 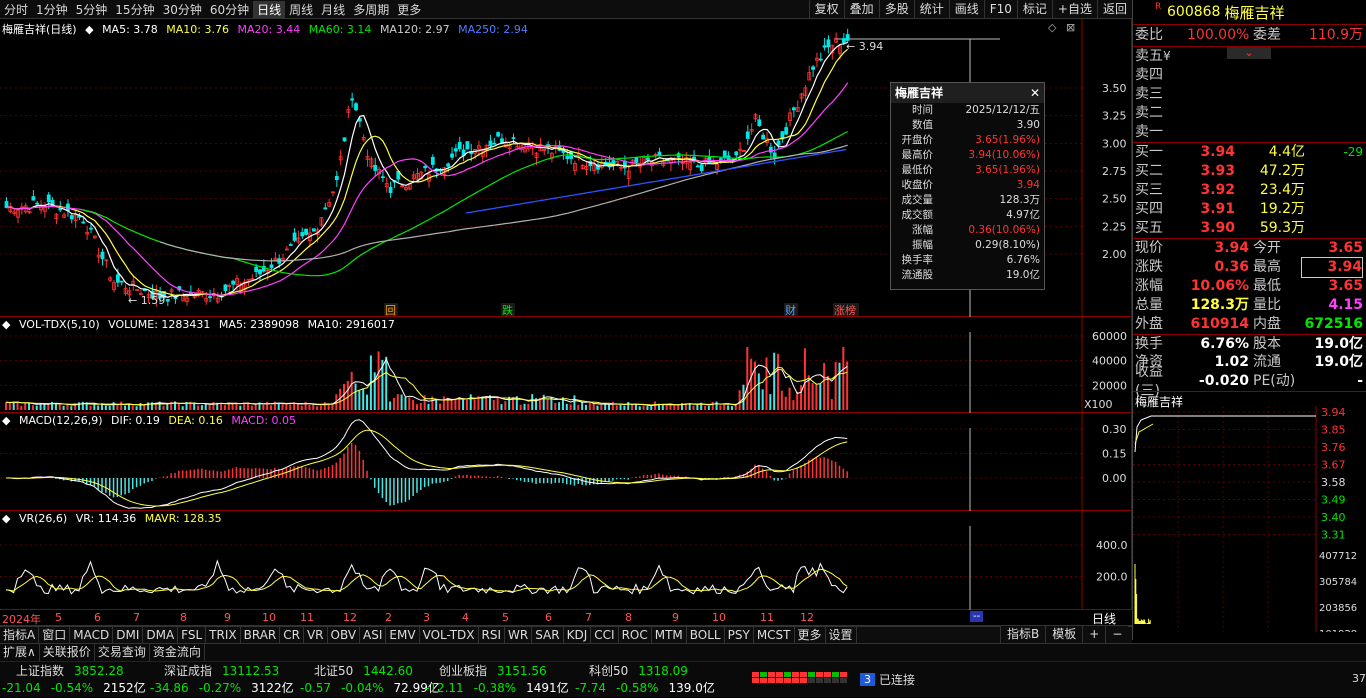 I want to click on indicator-tab-5: FSL, so click(x=192, y=635).